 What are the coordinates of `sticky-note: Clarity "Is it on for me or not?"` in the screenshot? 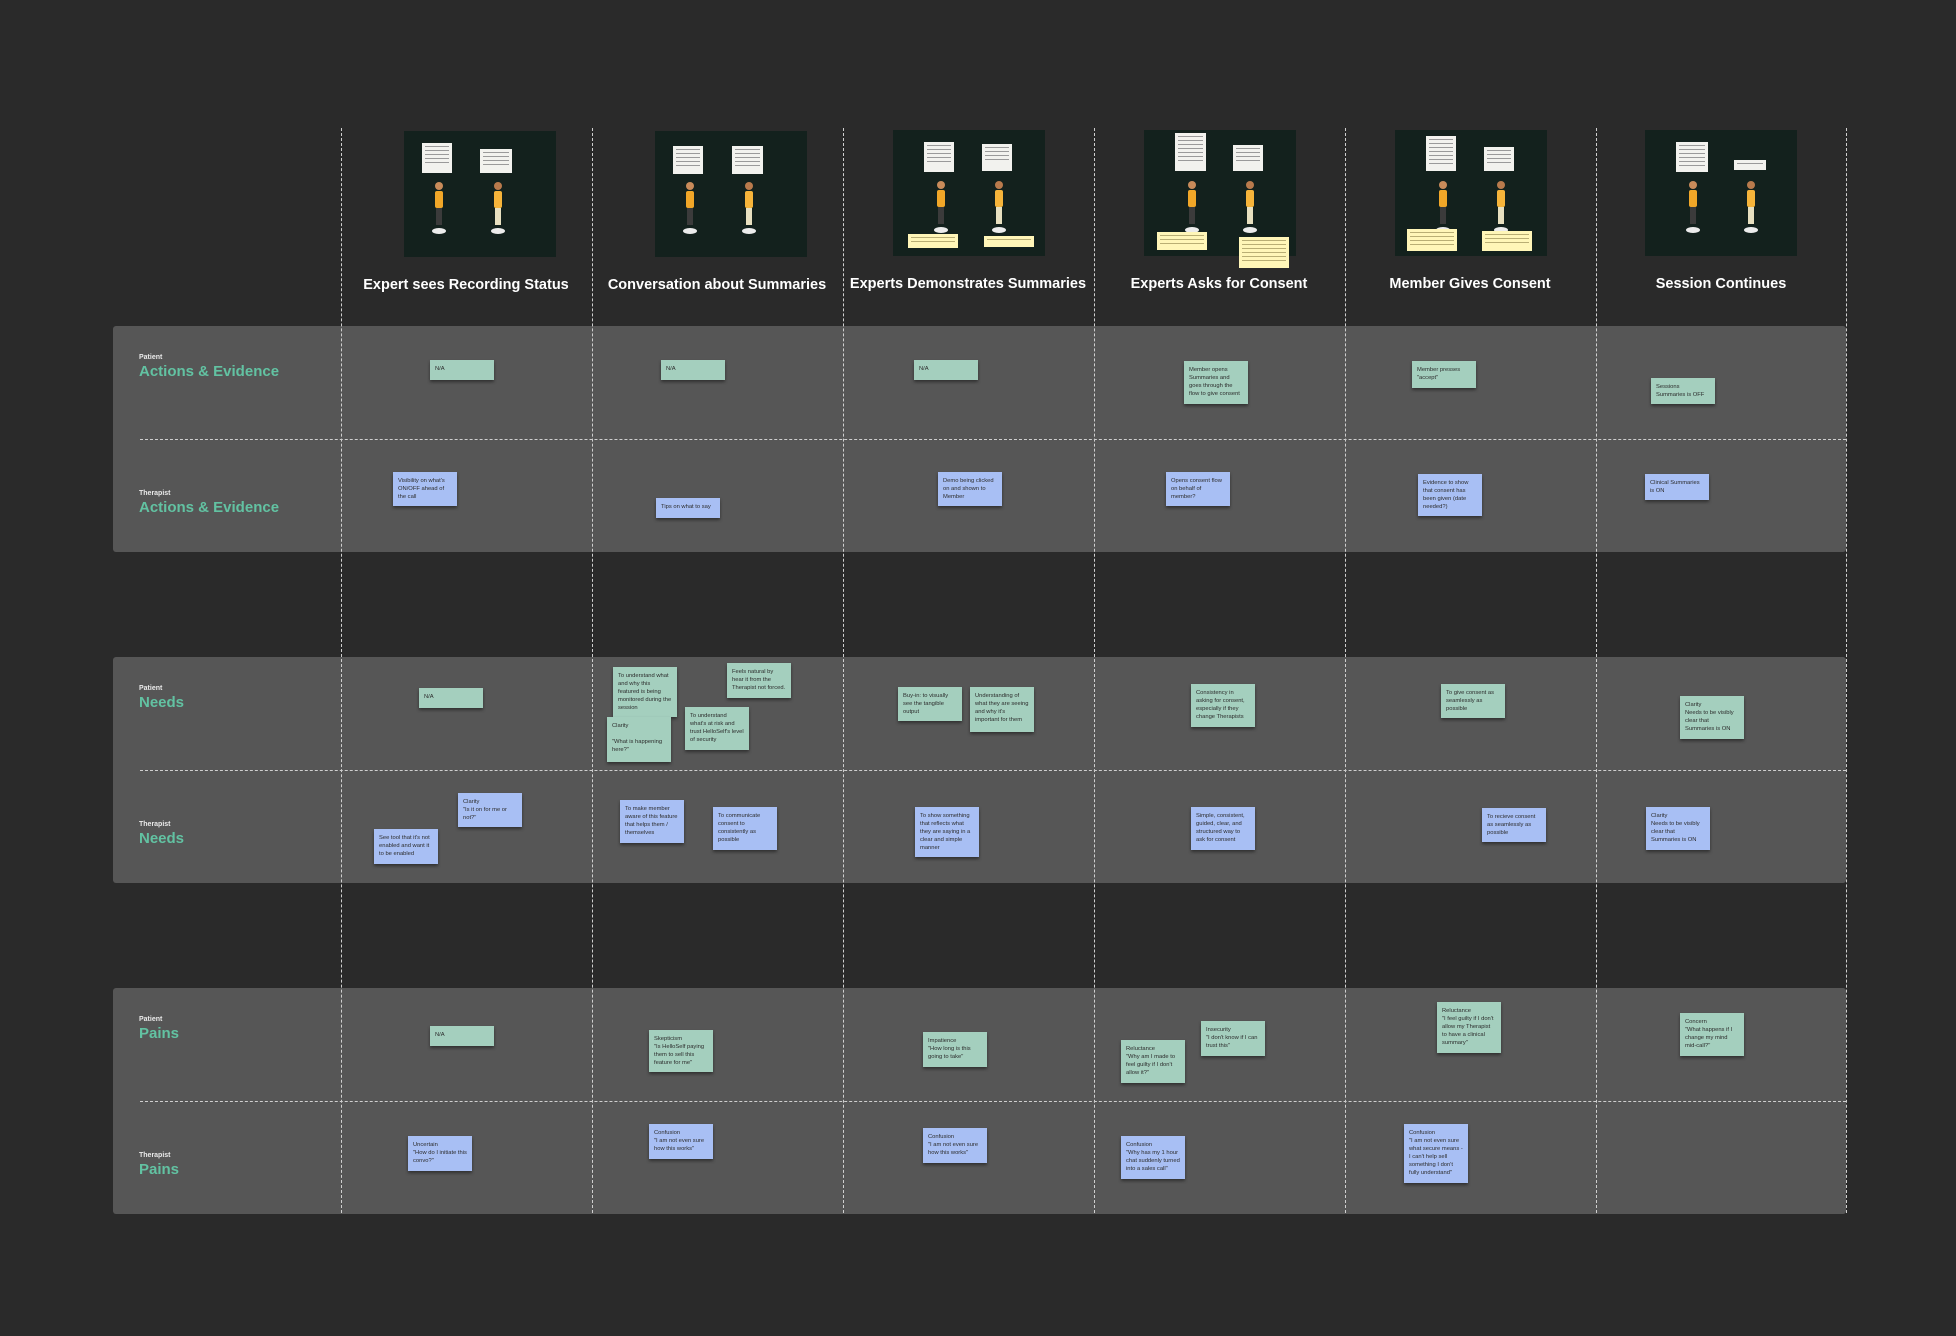 It's located at (490, 810).